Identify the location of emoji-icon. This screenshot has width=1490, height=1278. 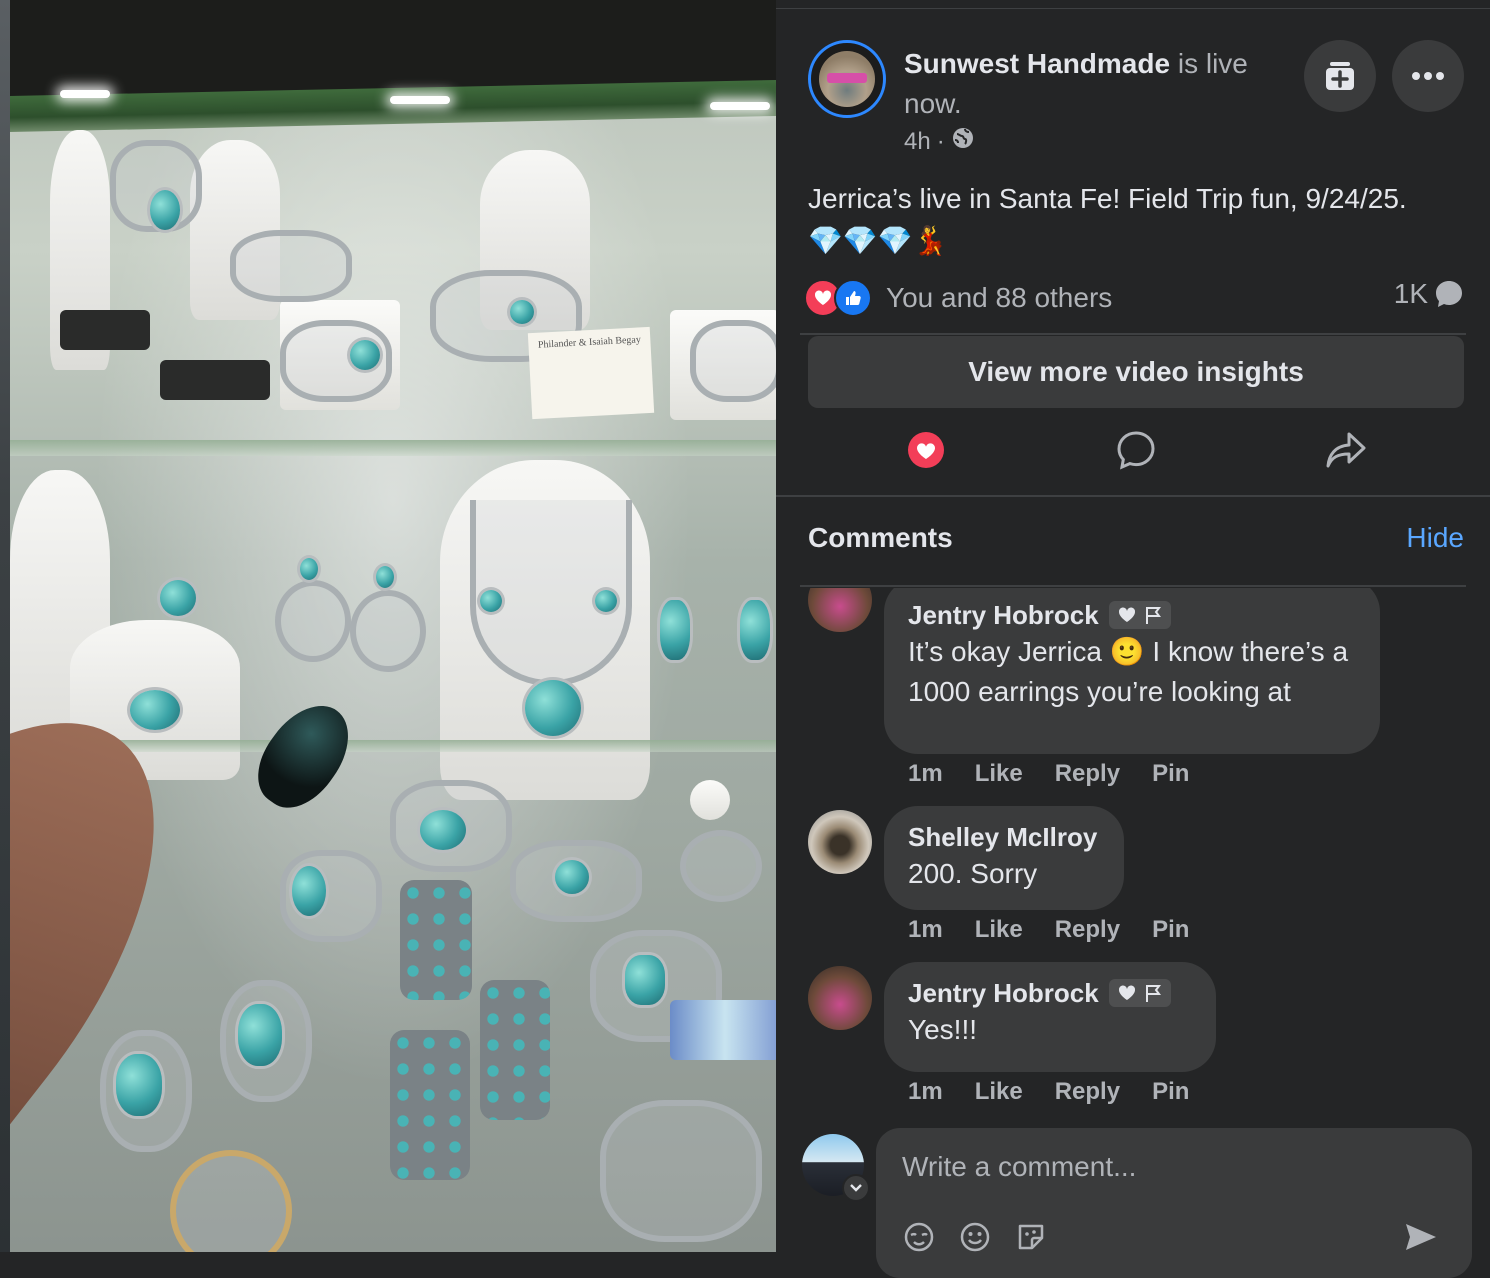
(975, 1237).